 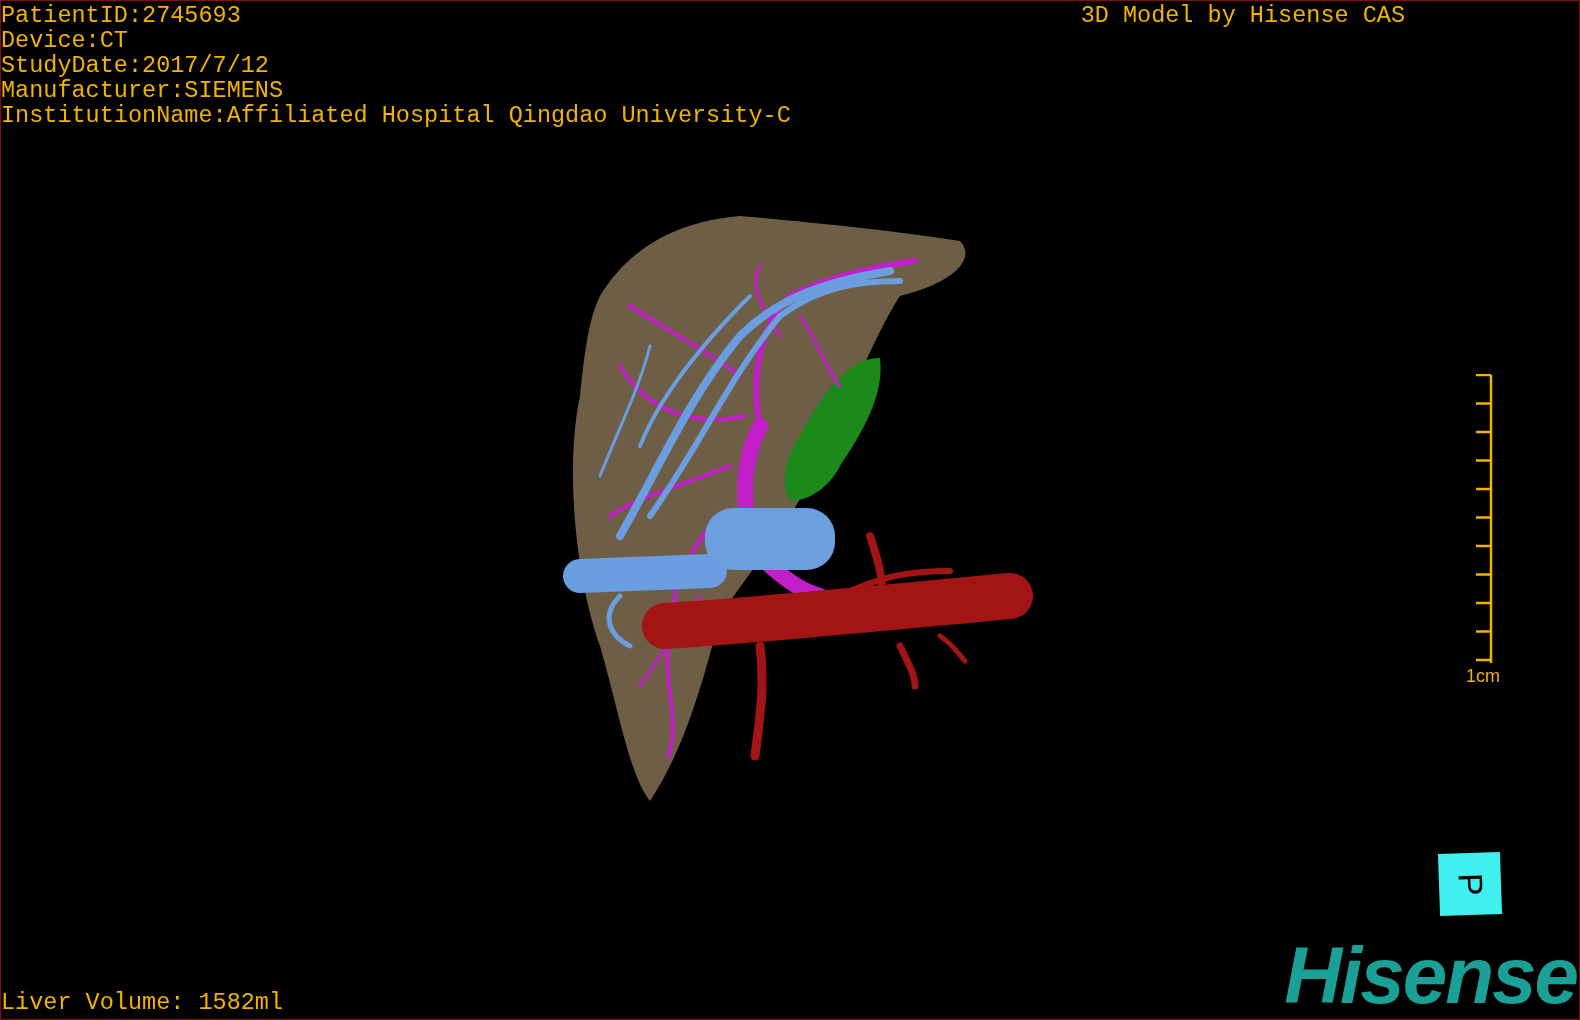 What do you see at coordinates (1430, 976) in the screenshot?
I see `brand-logo: Hisense` at bounding box center [1430, 976].